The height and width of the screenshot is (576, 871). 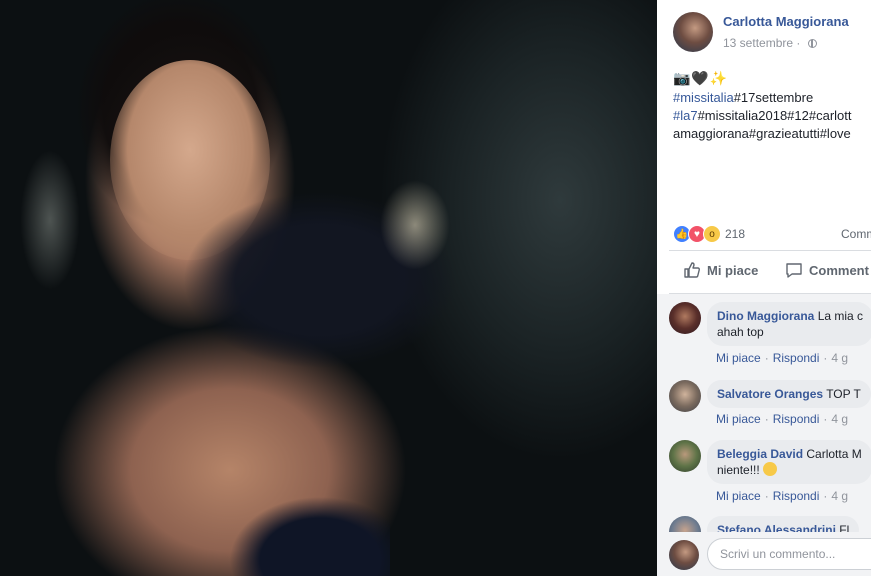 I want to click on smile-emoji-icon, so click(x=770, y=469).